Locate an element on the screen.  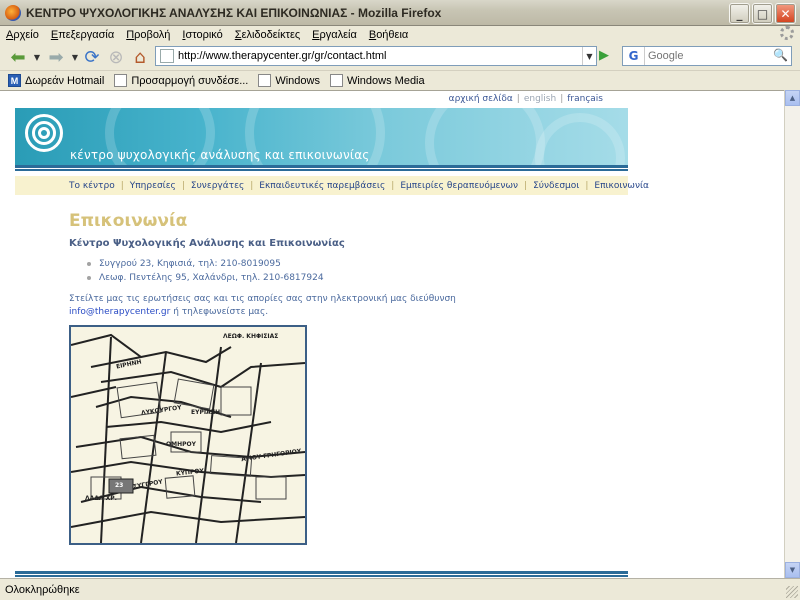
map-drawing is located at coordinates (188, 438).